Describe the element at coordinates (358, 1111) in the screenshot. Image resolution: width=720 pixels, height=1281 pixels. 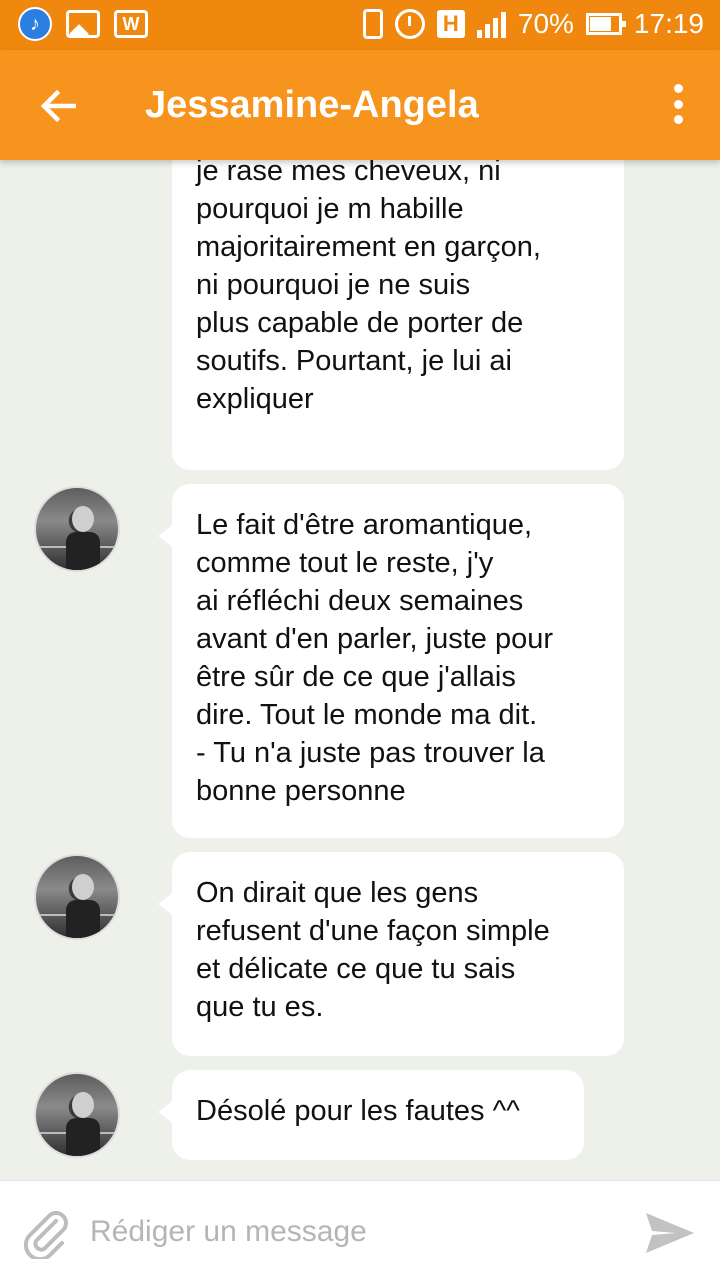
I see `message-text: Désolé pour les fautes ^^` at that location.